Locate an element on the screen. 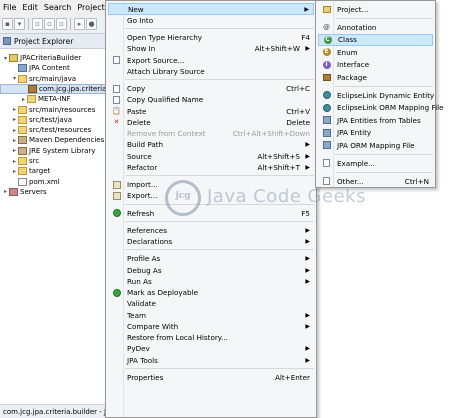 The width and height of the screenshot is (474, 418). menu-item-enum: E Enum is located at coordinates (375, 52).